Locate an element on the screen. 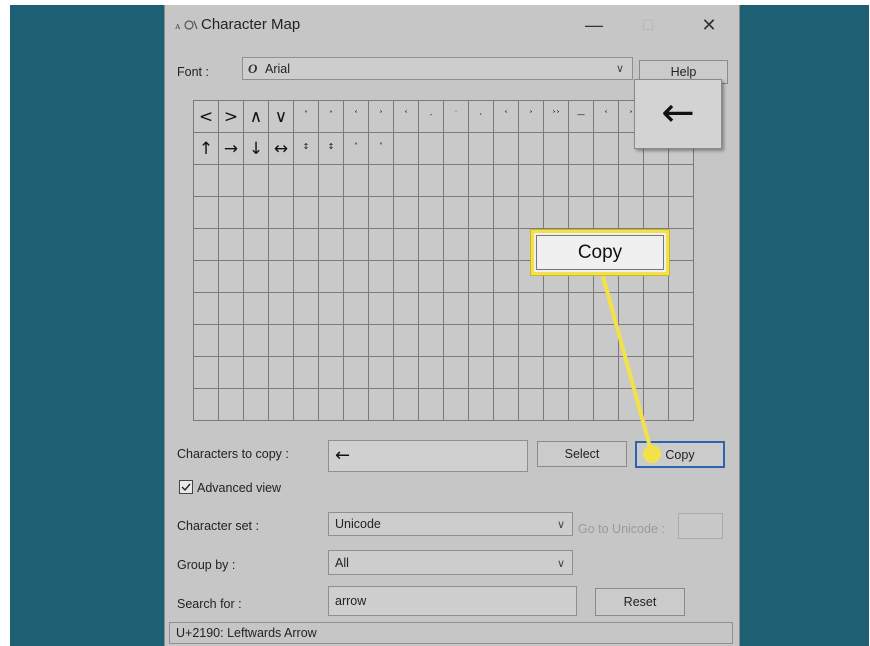 The image size is (870, 646). character-cell: ∨ is located at coordinates (281, 117).